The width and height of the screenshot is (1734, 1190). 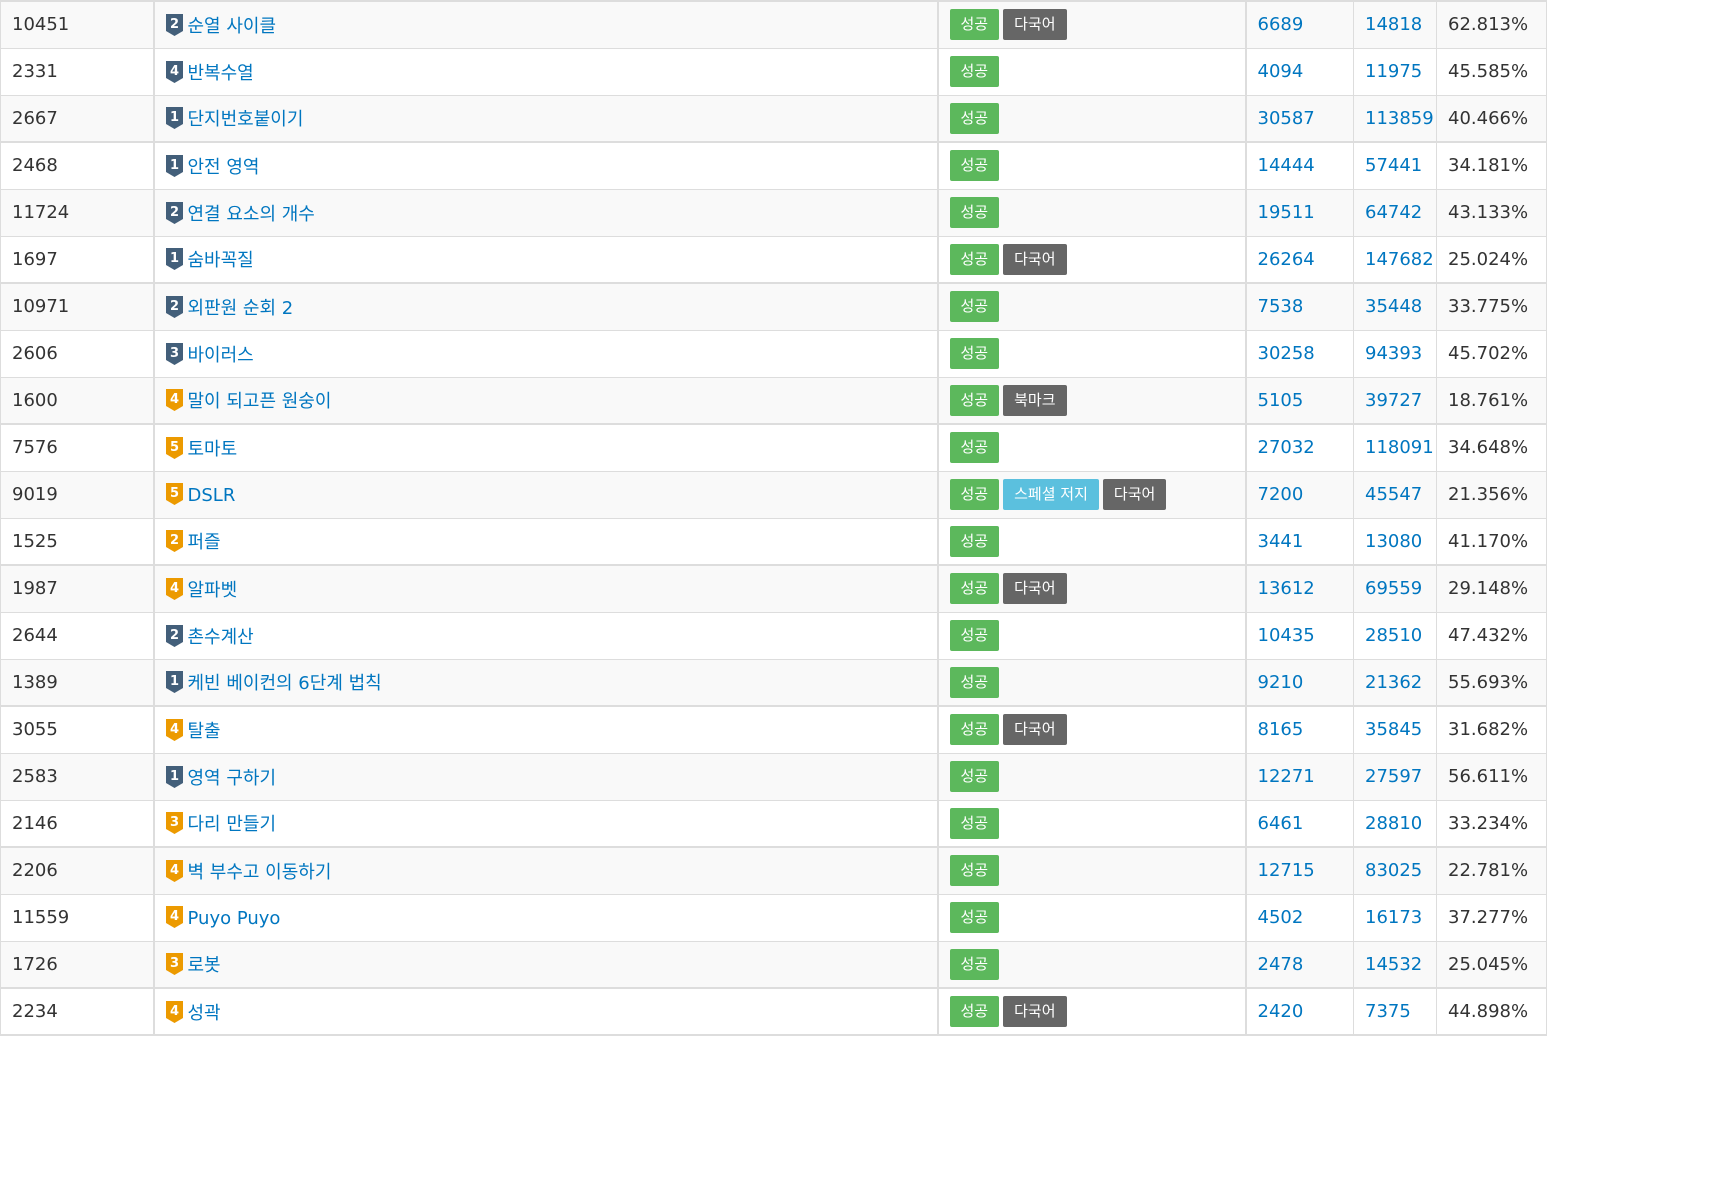 What do you see at coordinates (1281, 1011) in the screenshot?
I see `solved-count-link: 2420` at bounding box center [1281, 1011].